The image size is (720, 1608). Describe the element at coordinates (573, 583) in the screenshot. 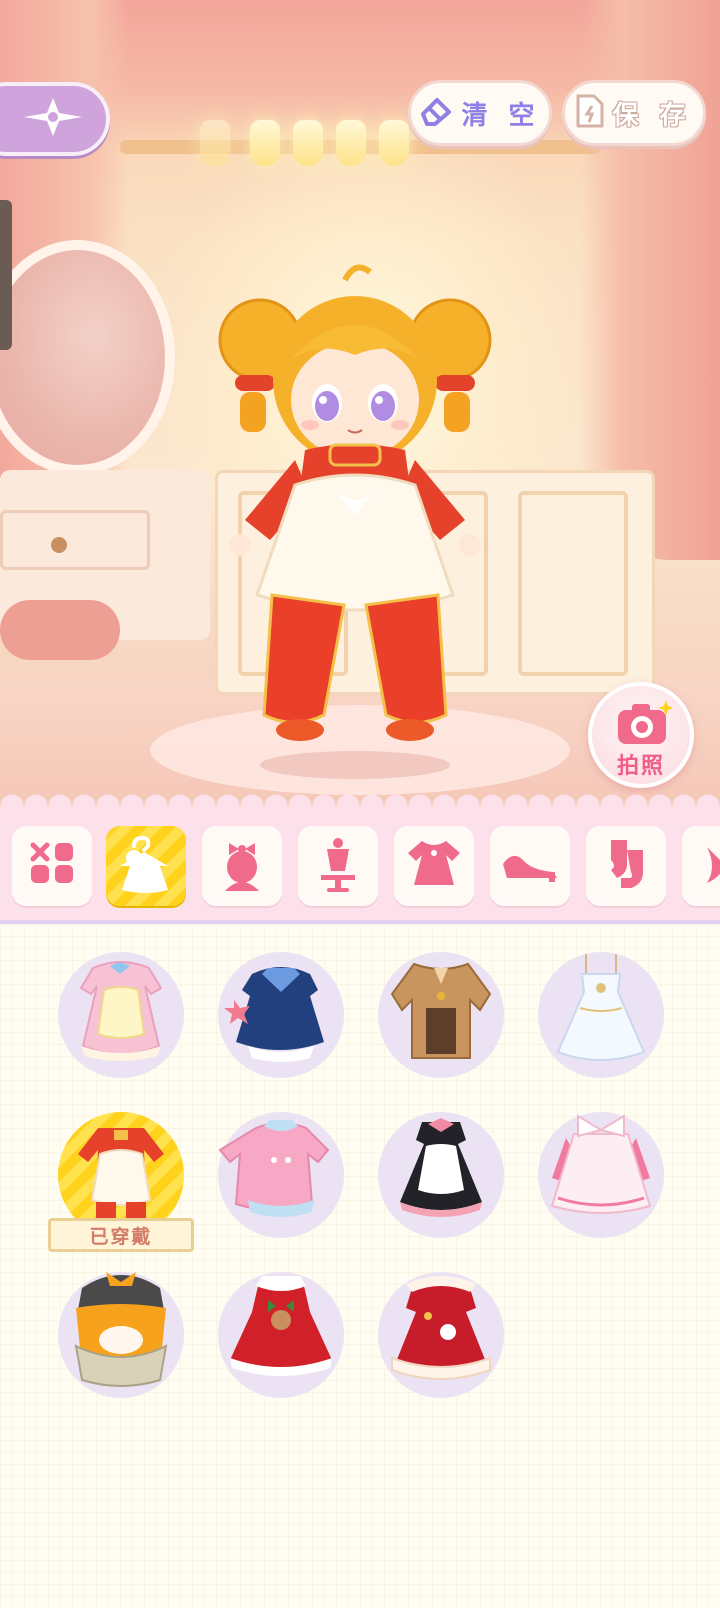

I see `cabinet-panel` at that location.